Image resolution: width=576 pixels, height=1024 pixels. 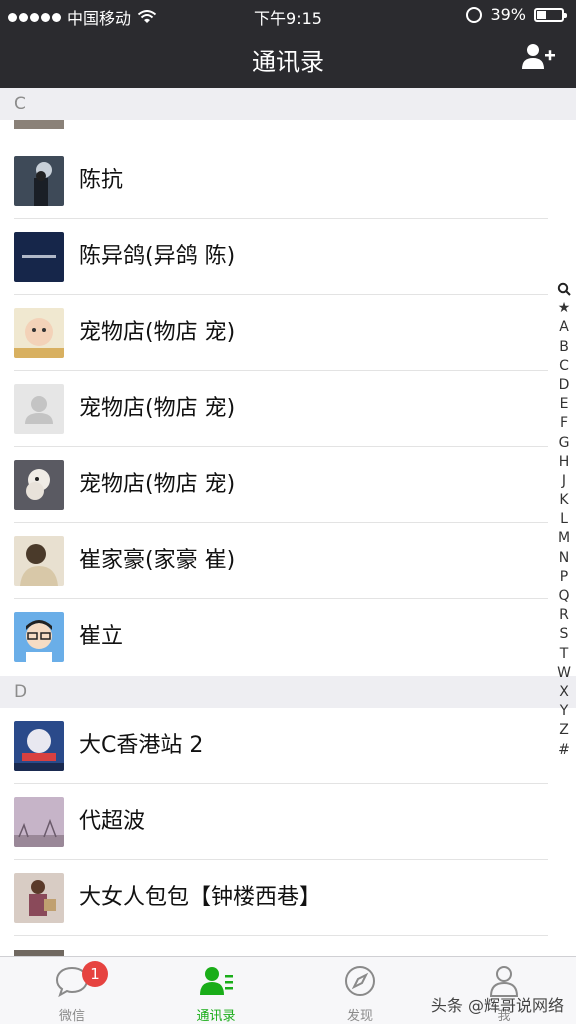 What do you see at coordinates (200, 897) in the screenshot?
I see `contact-name: 大女人包包【钟楼西巷】` at bounding box center [200, 897].